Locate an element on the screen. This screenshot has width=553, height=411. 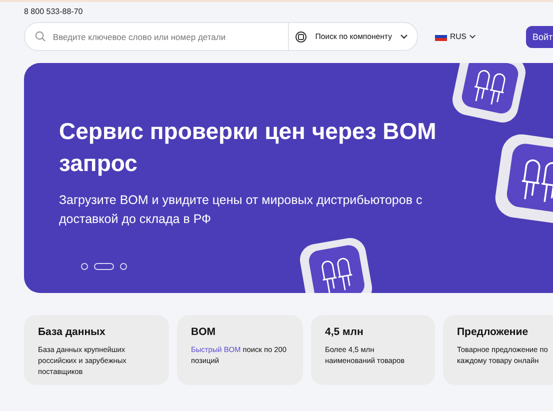
phone-number: 8 800 533-88-70 is located at coordinates (54, 11).